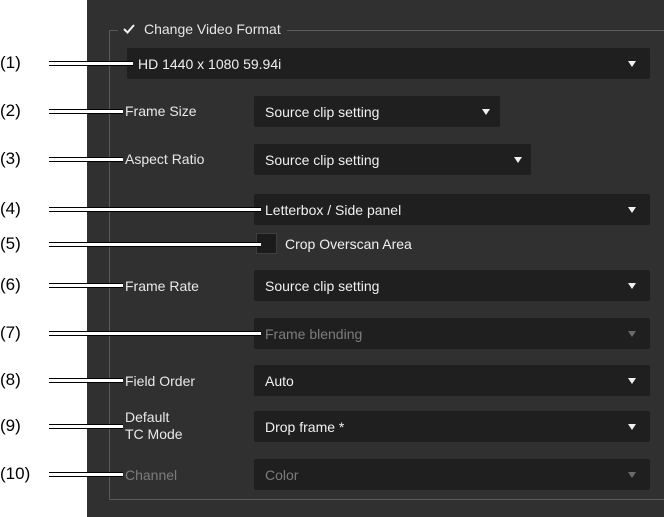  What do you see at coordinates (333, 209) in the screenshot?
I see `aspect-conversion-value: Letterbox / Side panel` at bounding box center [333, 209].